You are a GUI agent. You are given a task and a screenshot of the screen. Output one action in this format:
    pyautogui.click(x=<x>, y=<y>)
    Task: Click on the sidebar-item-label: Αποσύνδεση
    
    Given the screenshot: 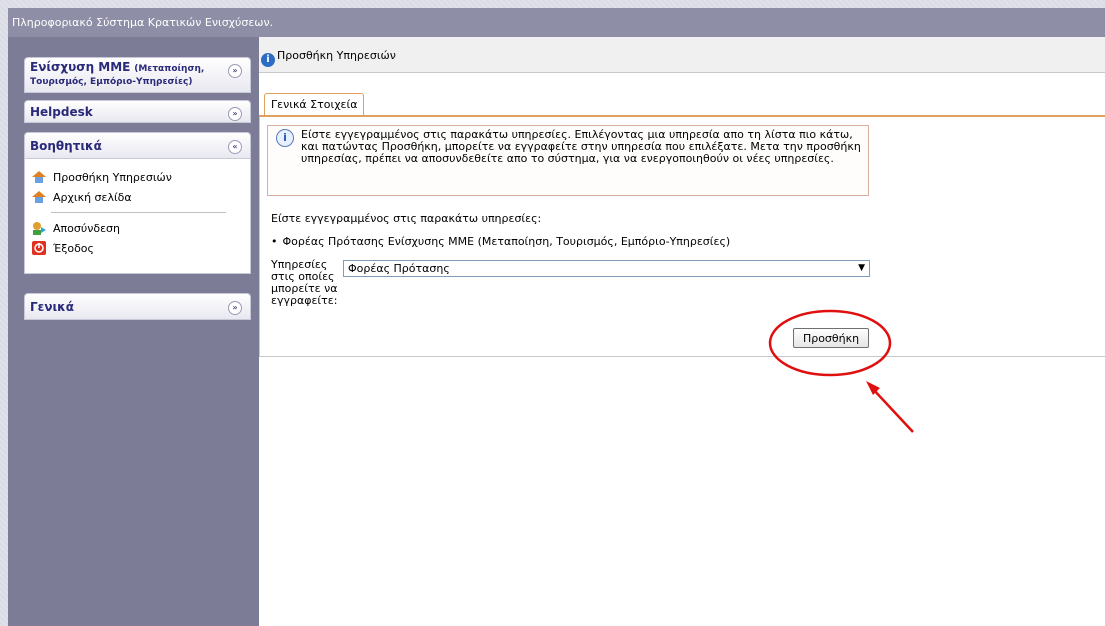 What is the action you would take?
    pyautogui.click(x=86, y=228)
    